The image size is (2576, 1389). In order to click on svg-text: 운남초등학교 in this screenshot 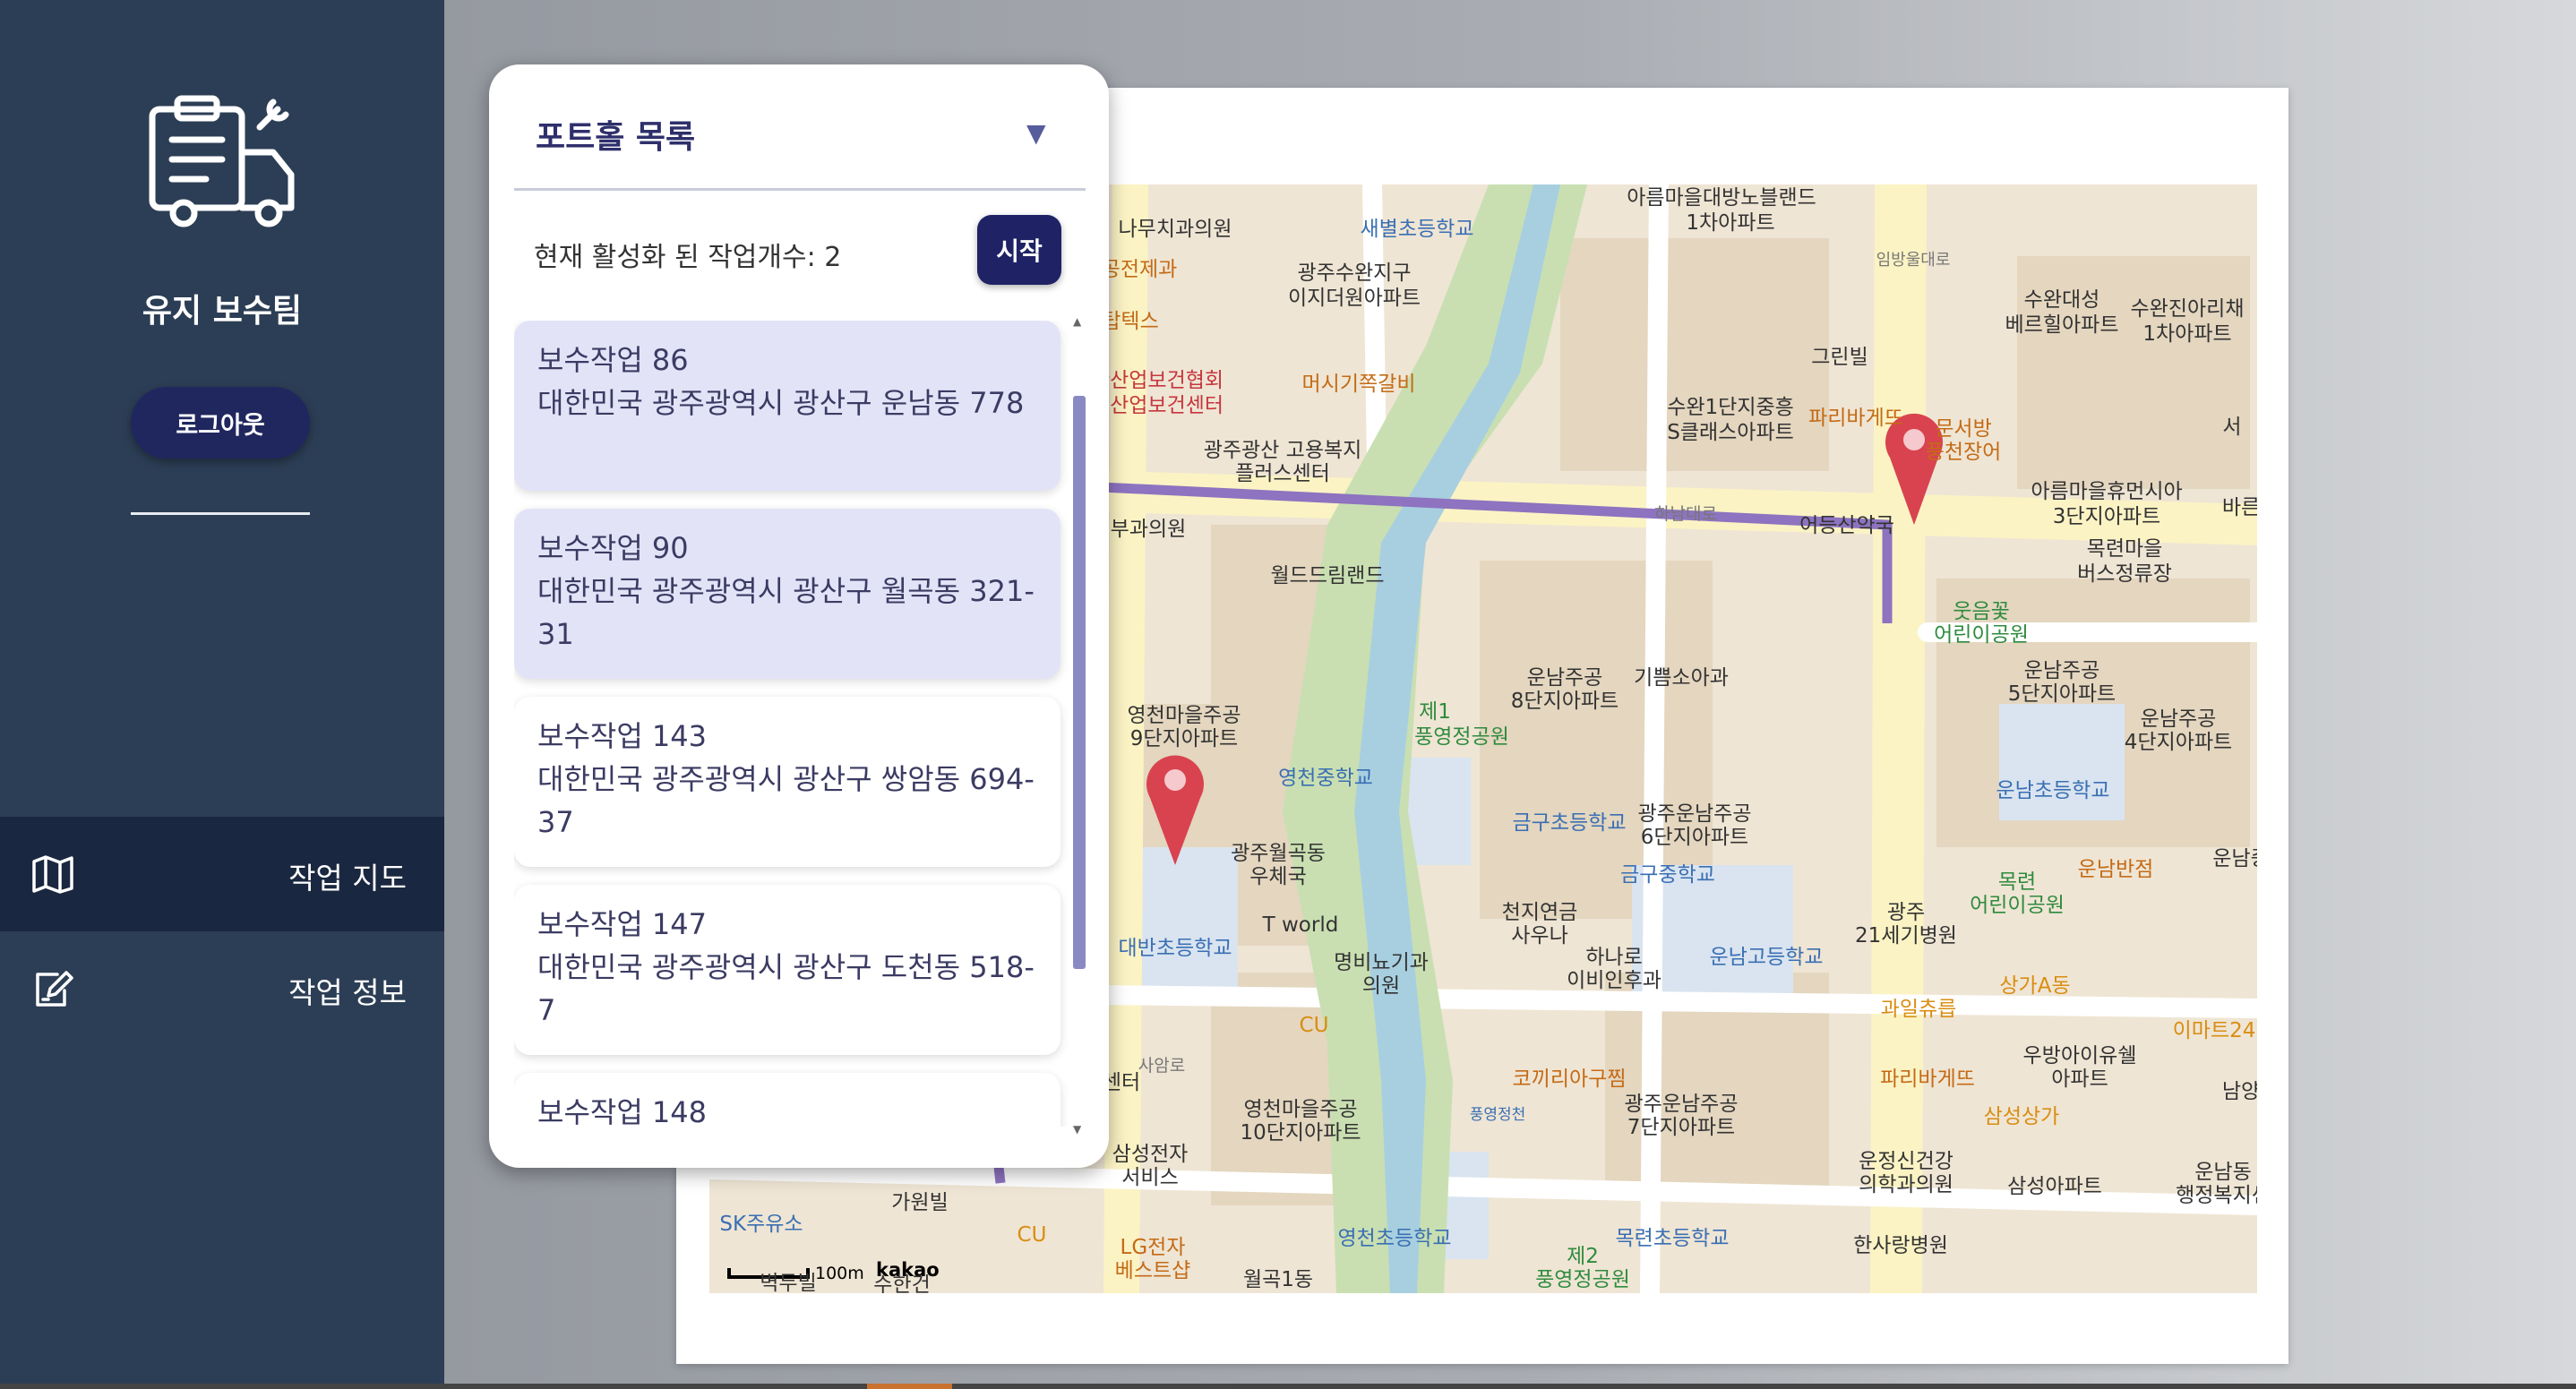, I will do `click(2053, 790)`.